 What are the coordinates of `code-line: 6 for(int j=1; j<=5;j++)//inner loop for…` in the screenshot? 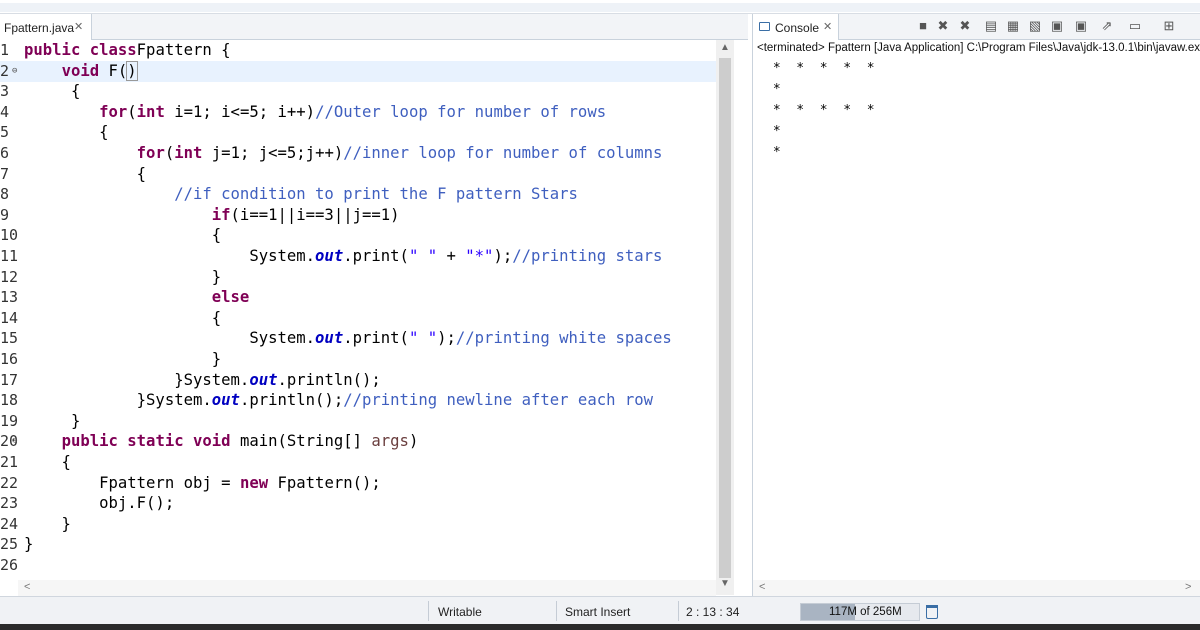 It's located at (358, 153).